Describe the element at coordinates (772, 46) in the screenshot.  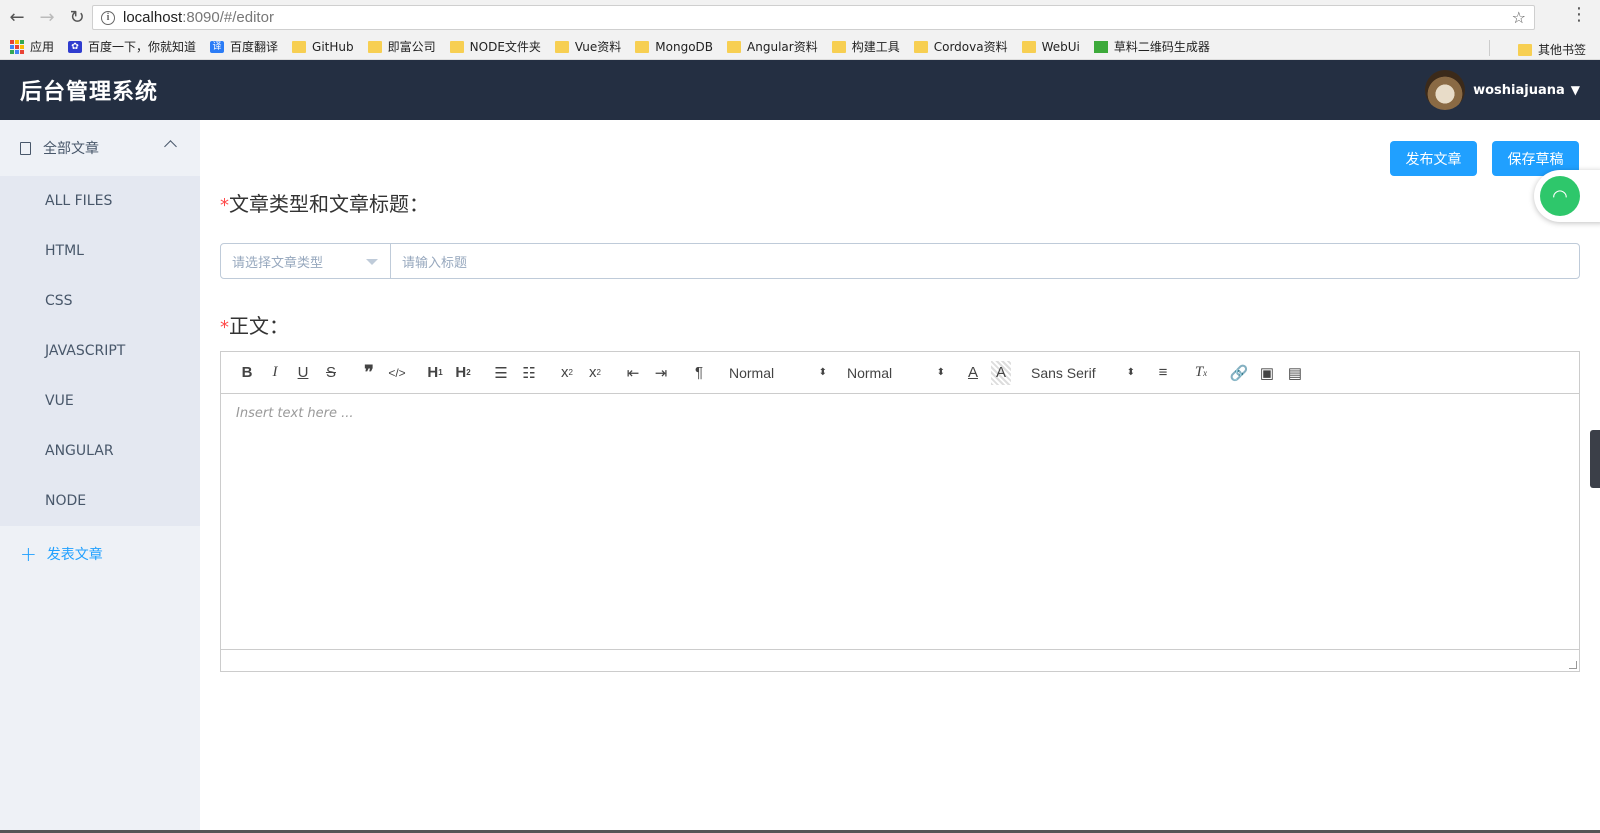
I see `bookmark-angular: Angular资料` at that location.